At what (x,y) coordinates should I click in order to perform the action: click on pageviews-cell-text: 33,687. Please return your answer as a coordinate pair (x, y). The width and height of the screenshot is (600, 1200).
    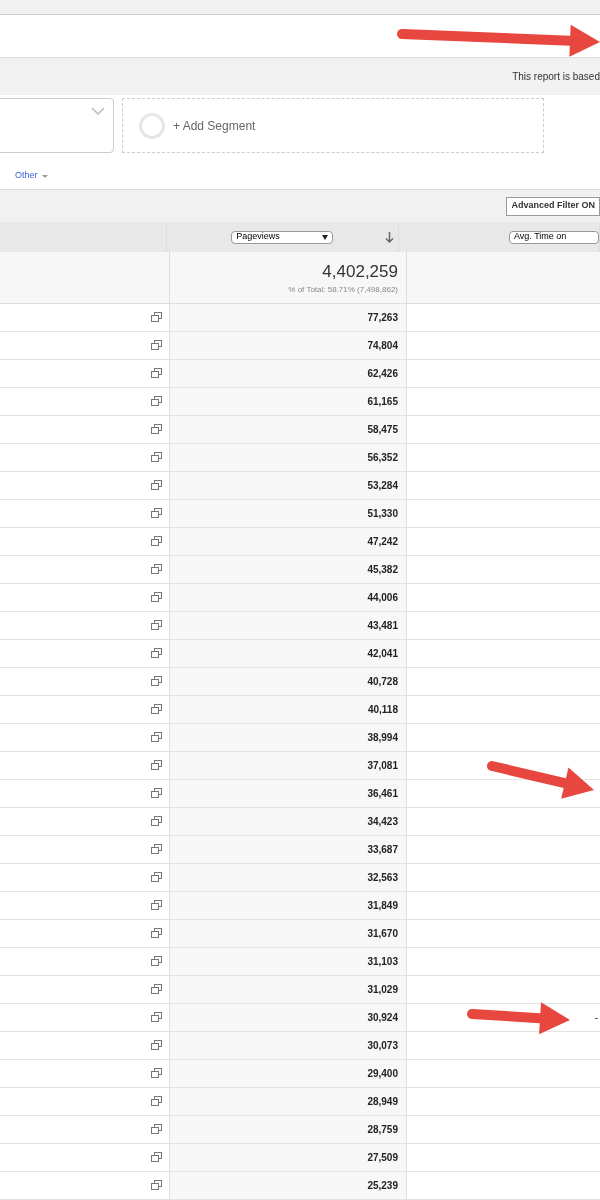
    Looking at the image, I should click on (382, 850).